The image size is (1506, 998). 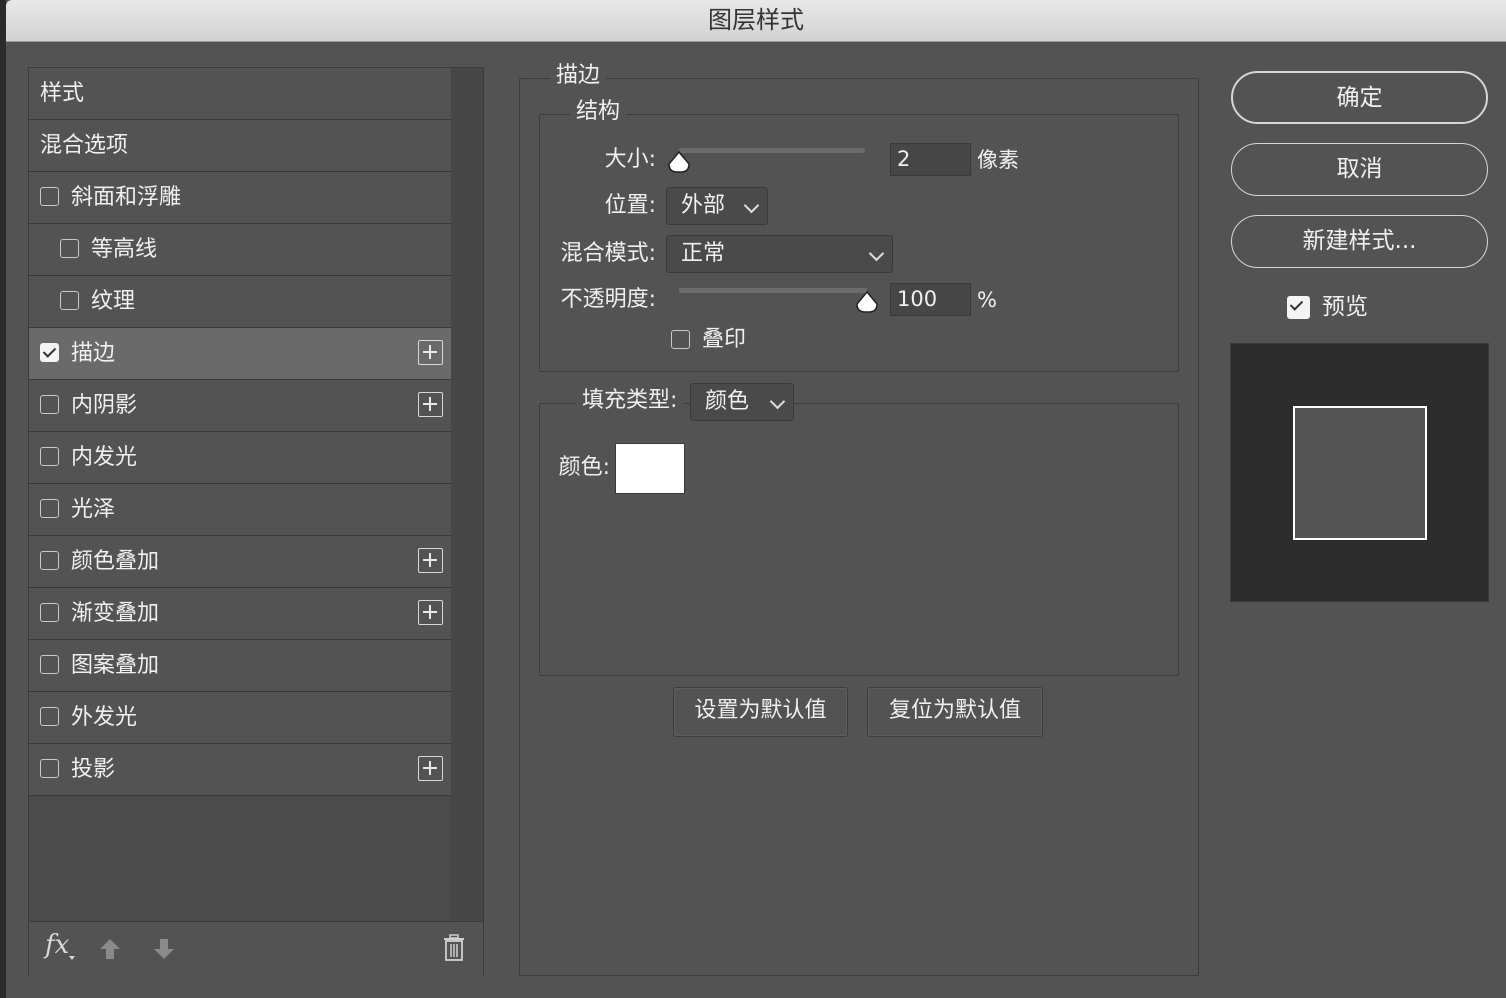 What do you see at coordinates (240, 510) in the screenshot?
I see `style-list-item: 光泽` at bounding box center [240, 510].